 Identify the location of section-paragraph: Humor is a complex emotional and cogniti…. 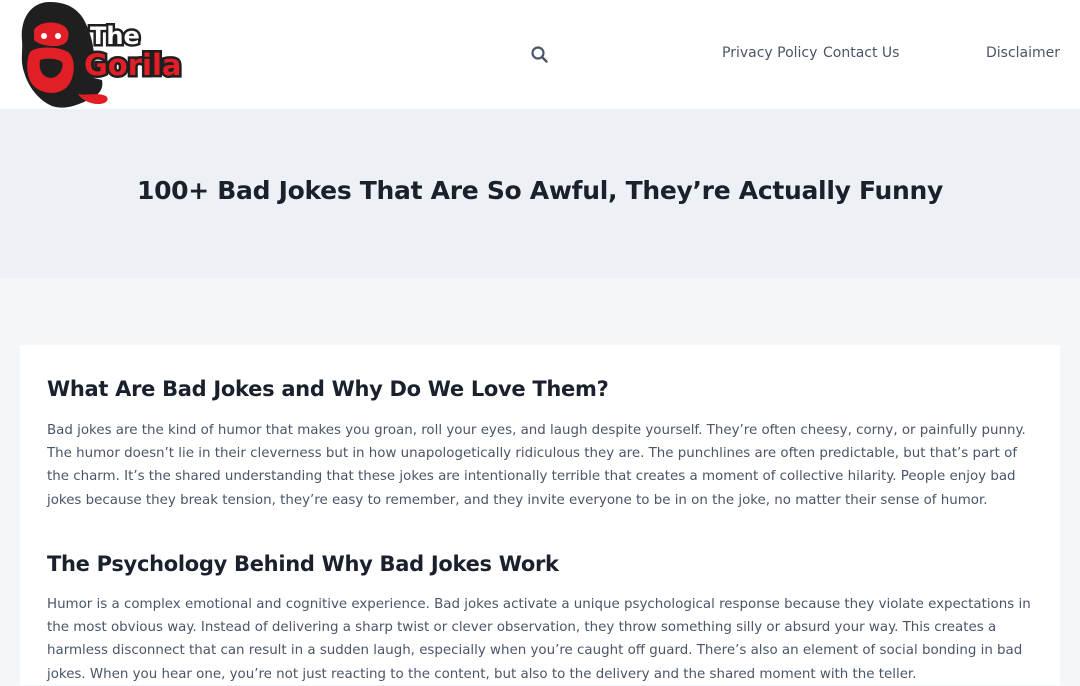
(539, 639).